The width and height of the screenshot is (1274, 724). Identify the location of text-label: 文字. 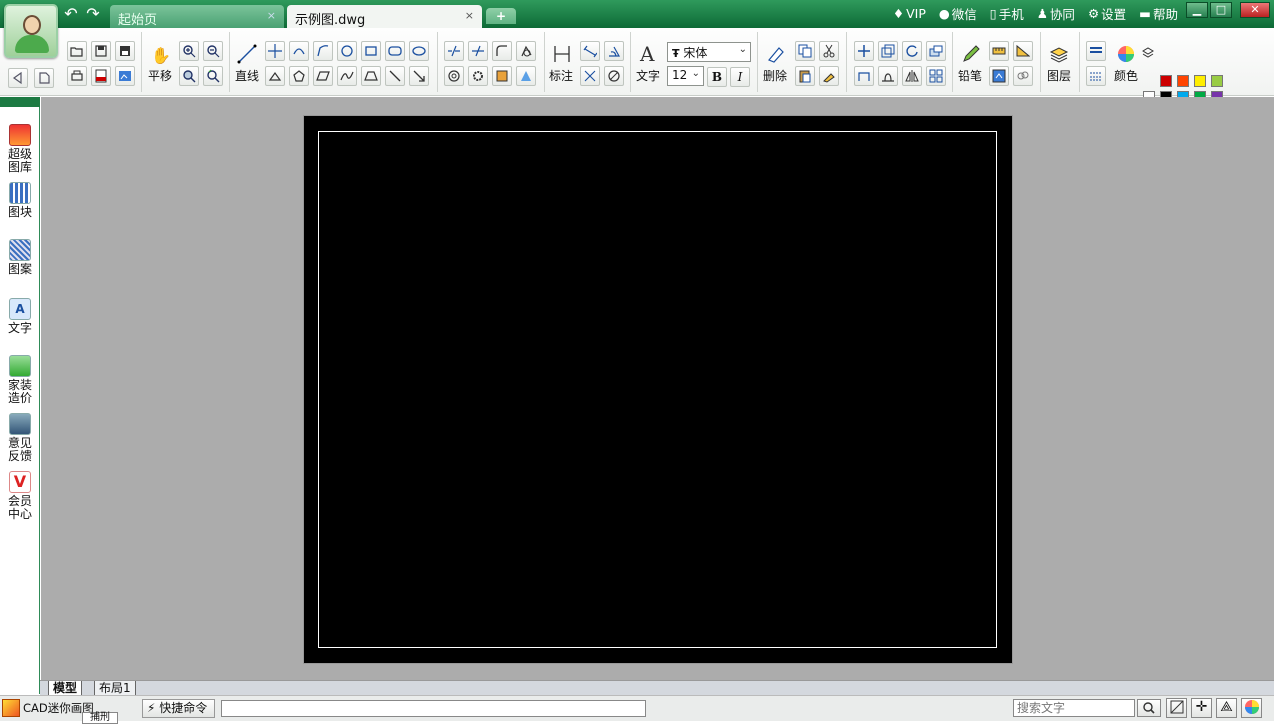
(648, 75).